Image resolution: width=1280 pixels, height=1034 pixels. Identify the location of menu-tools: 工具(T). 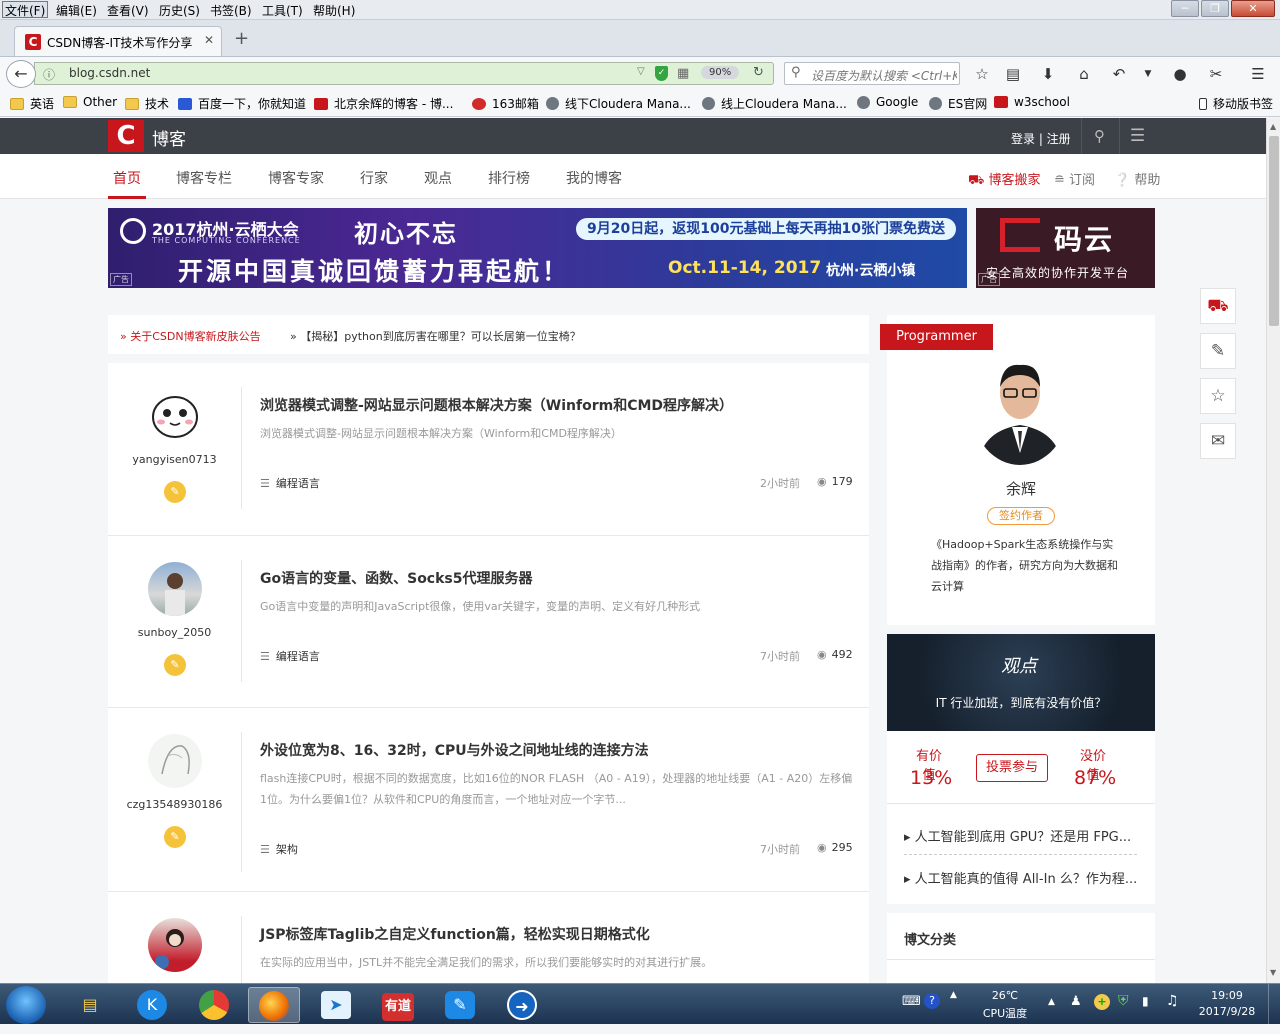
(282, 10).